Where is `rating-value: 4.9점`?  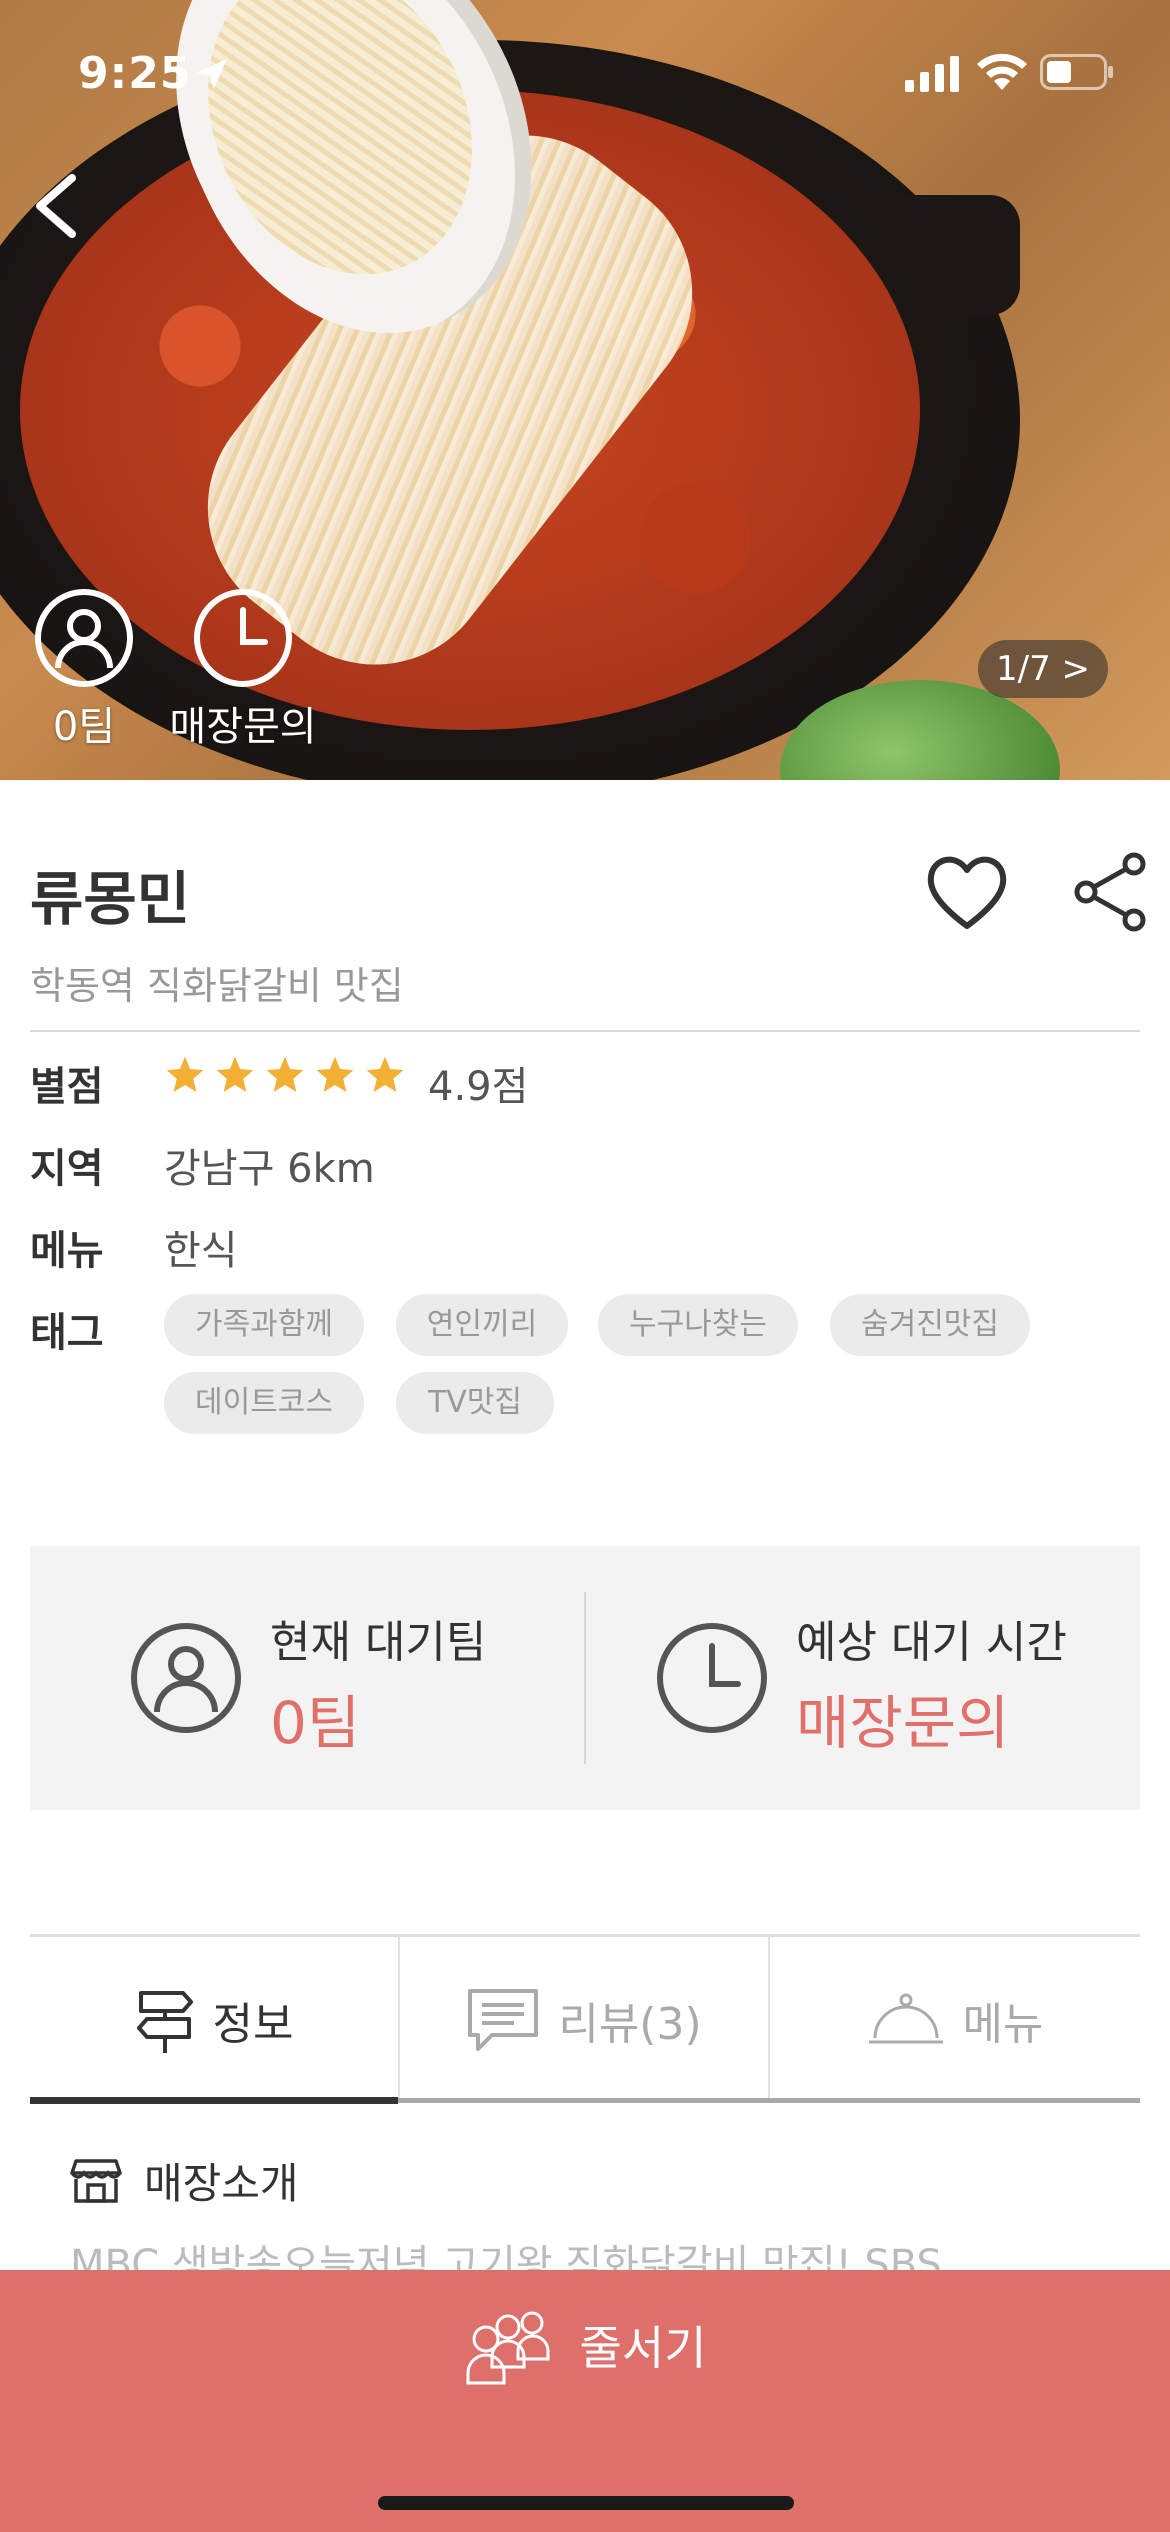 rating-value: 4.9점 is located at coordinates (478, 1087).